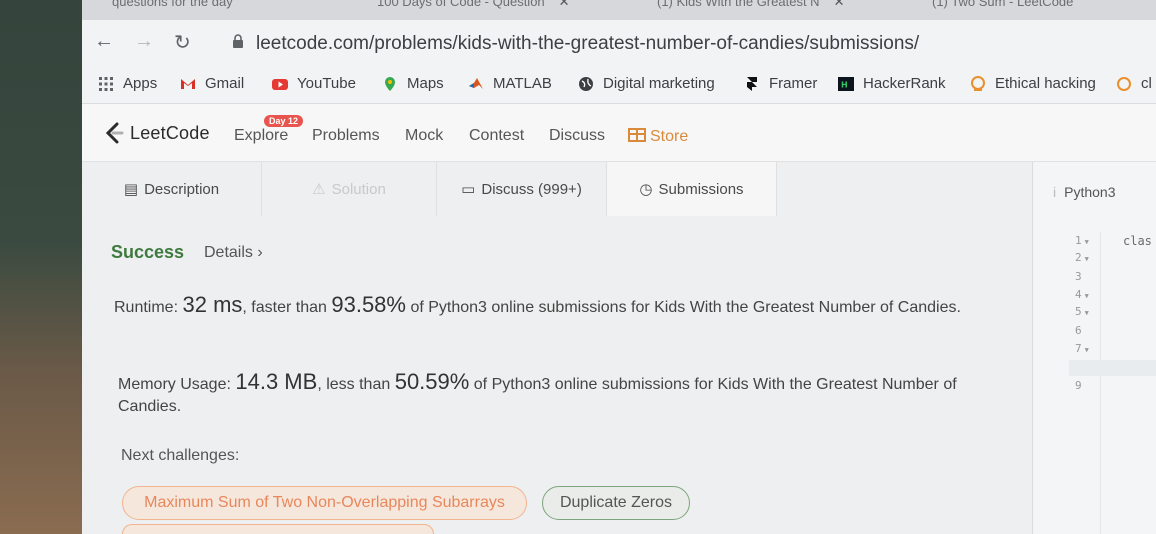 This screenshot has width=1156, height=534. I want to click on leetcode-logo-icon, so click(114, 133).